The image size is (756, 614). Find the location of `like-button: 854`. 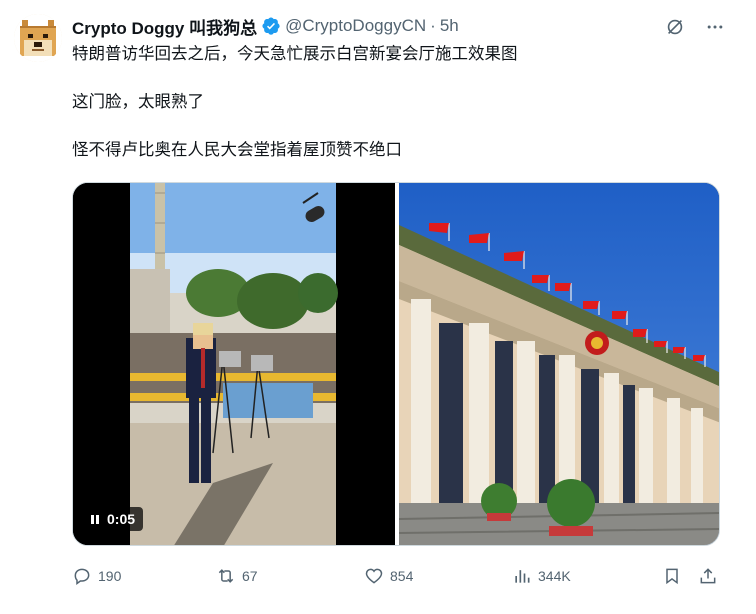

like-button: 854 is located at coordinates (388, 576).